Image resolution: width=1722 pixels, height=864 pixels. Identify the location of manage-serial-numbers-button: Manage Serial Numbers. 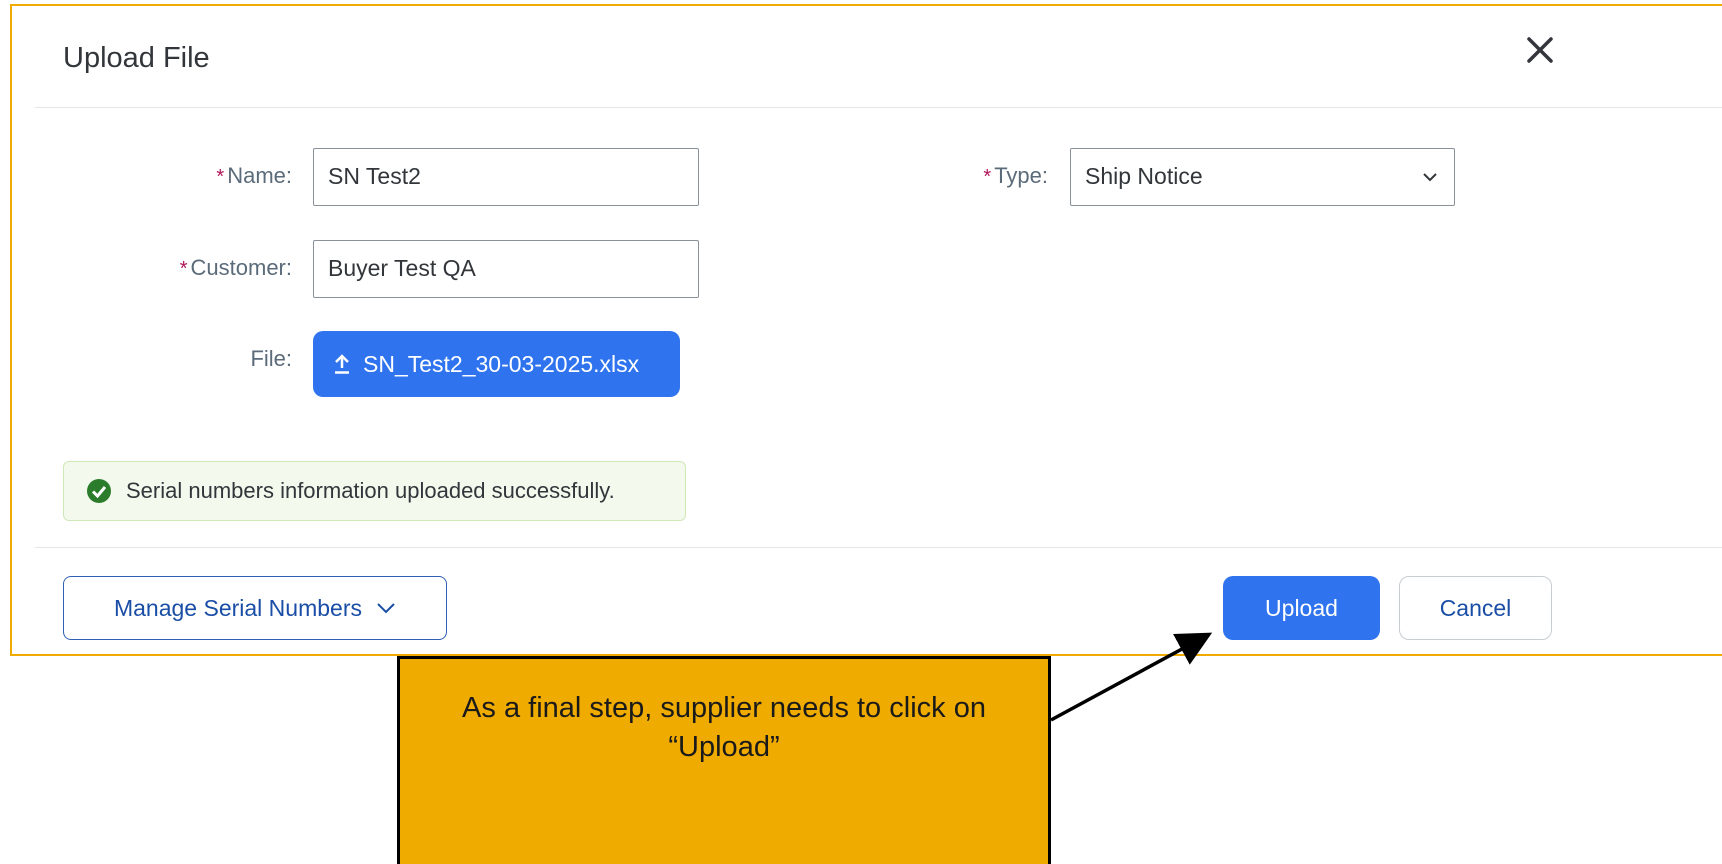
(255, 608).